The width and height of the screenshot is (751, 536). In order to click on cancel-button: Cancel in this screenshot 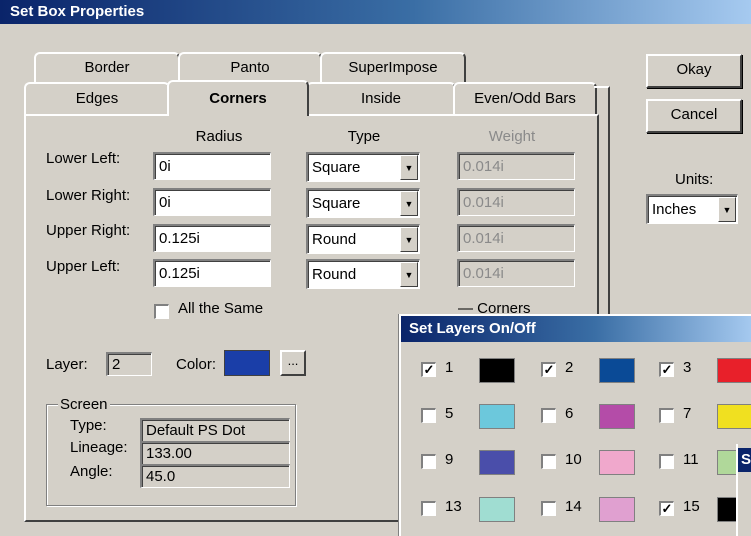, I will do `click(694, 116)`.